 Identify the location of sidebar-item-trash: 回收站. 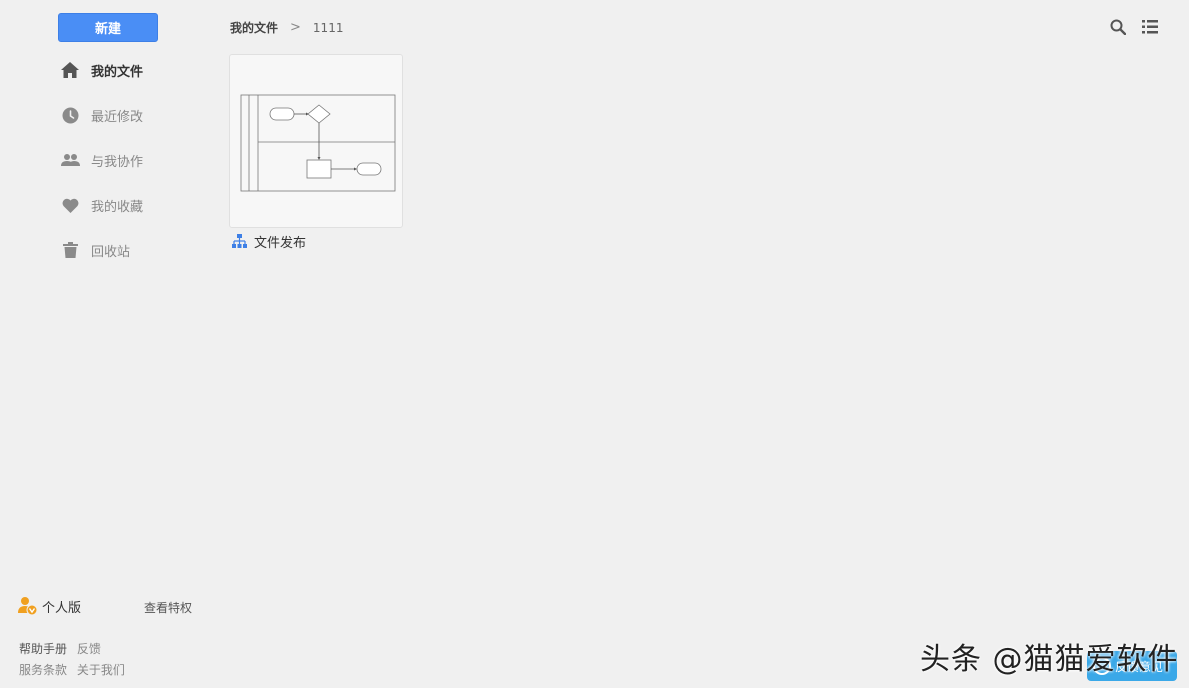
(95, 250).